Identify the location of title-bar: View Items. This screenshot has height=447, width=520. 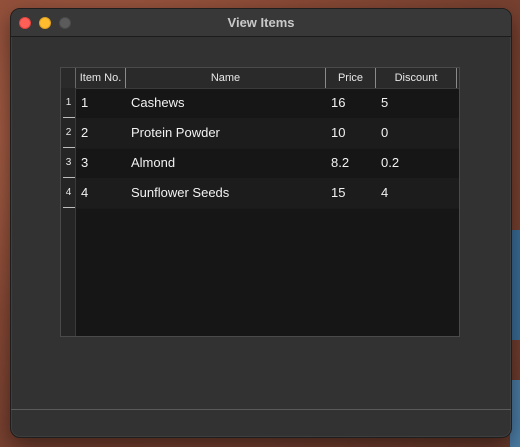
(261, 23).